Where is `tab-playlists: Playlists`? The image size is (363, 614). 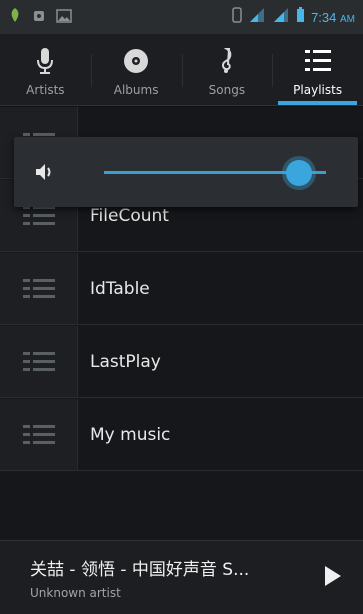 tab-playlists: Playlists is located at coordinates (317, 69).